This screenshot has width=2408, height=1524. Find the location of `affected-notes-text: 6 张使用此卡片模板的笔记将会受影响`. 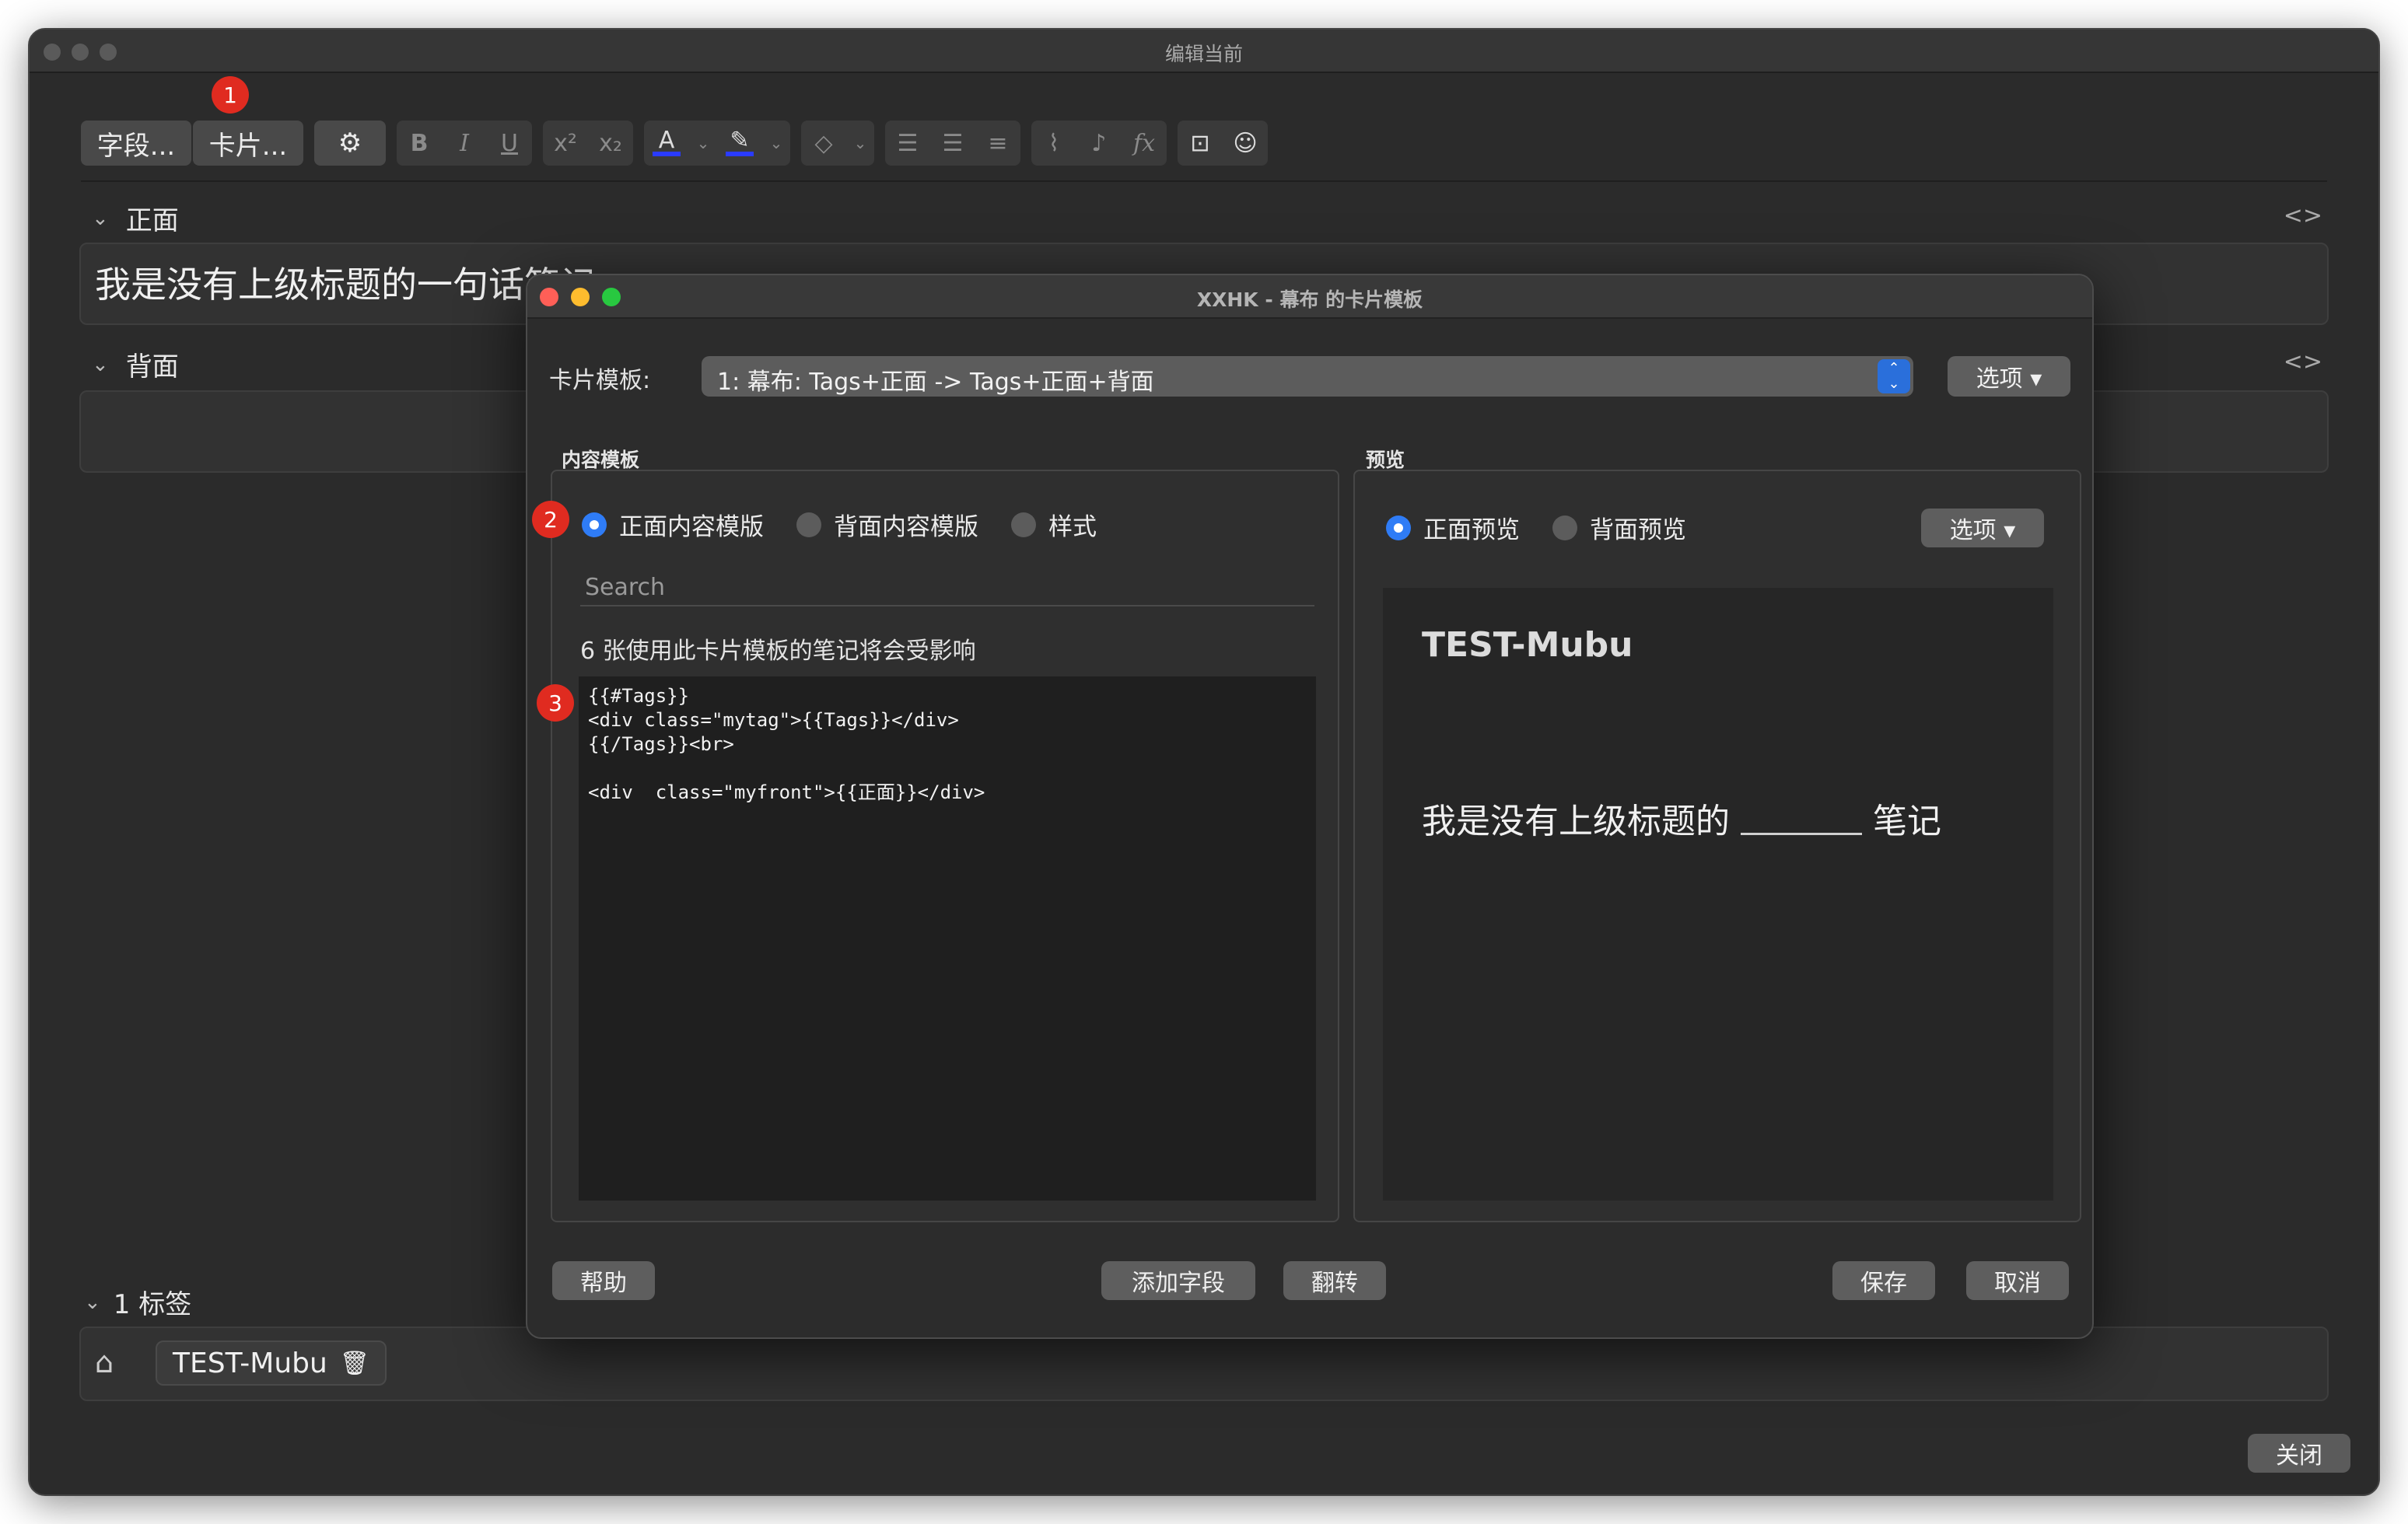

affected-notes-text: 6 张使用此卡片模板的笔记将会受影响 is located at coordinates (778, 651).